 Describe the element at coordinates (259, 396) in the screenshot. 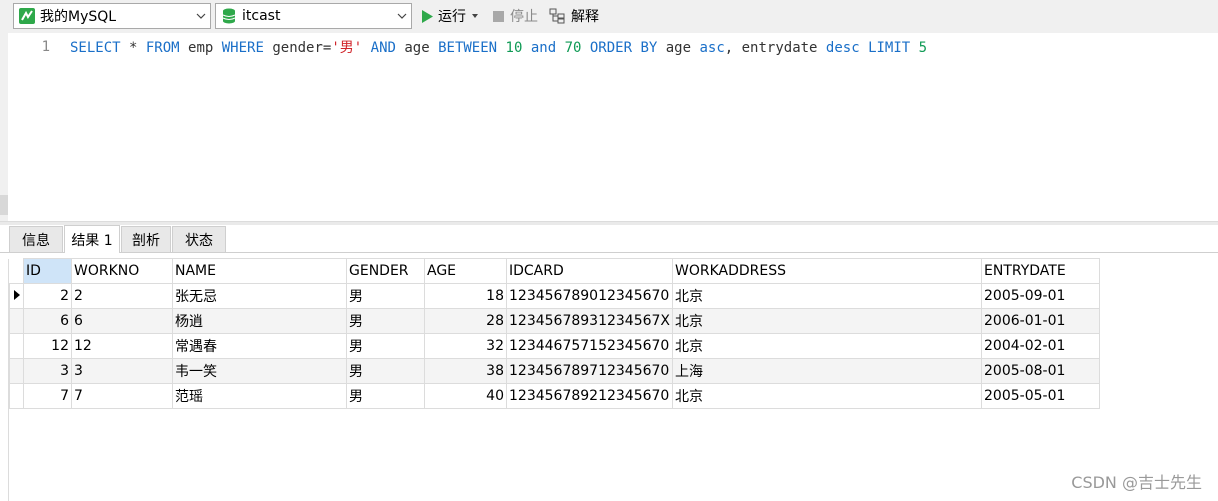

I see `cell-name: 范瑶` at that location.